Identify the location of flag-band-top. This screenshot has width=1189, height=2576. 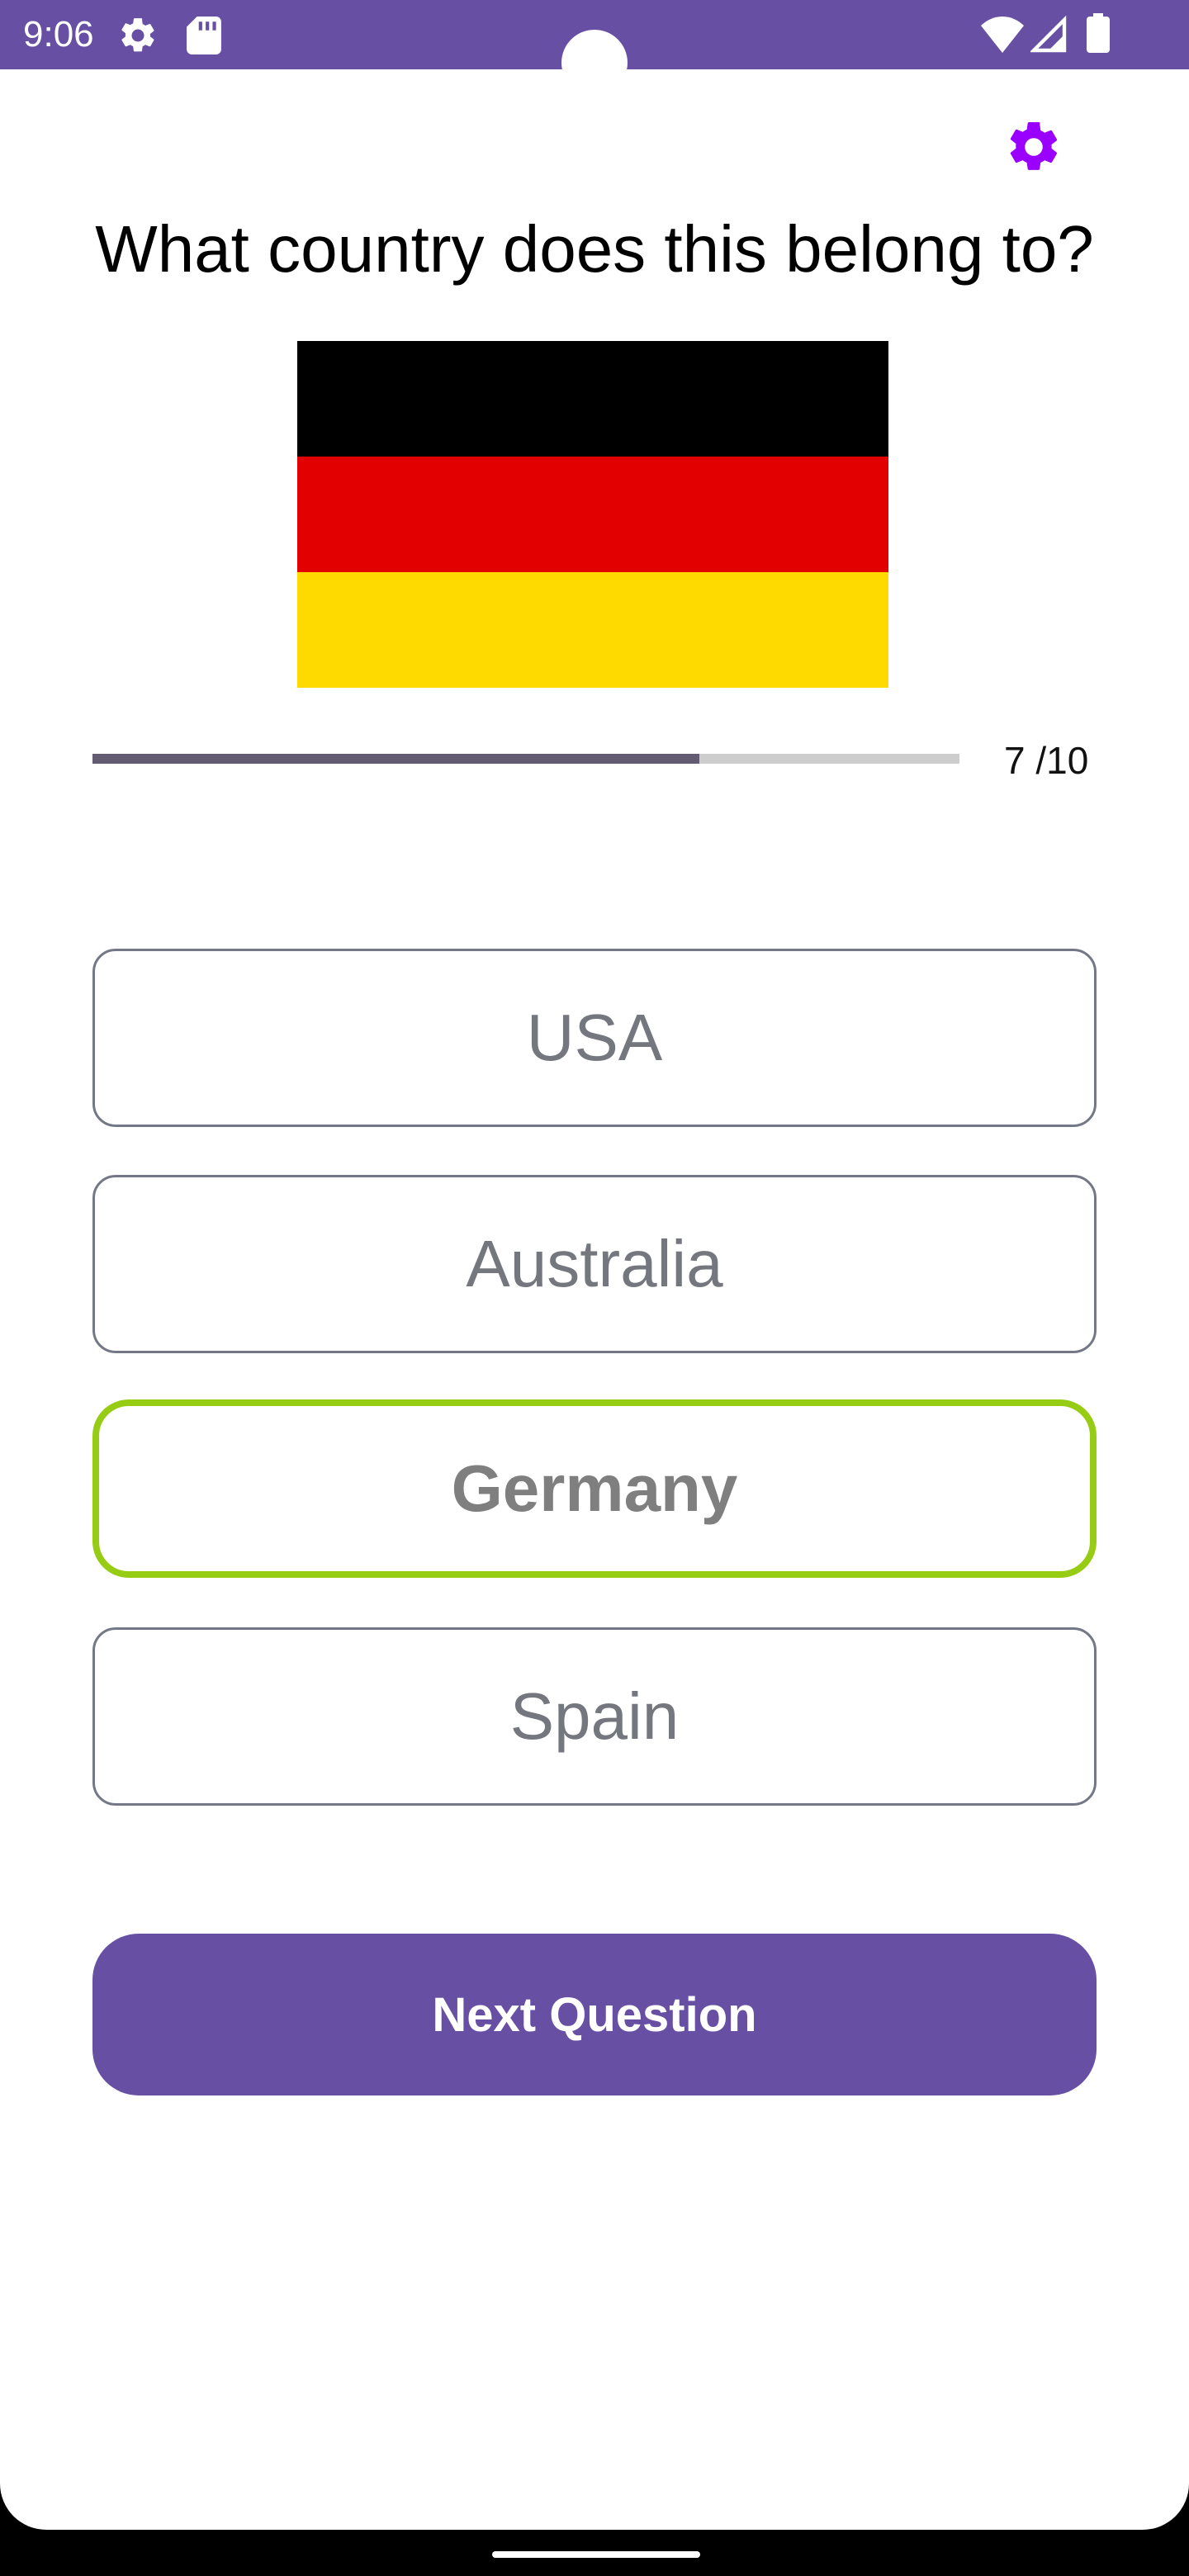
(592, 399).